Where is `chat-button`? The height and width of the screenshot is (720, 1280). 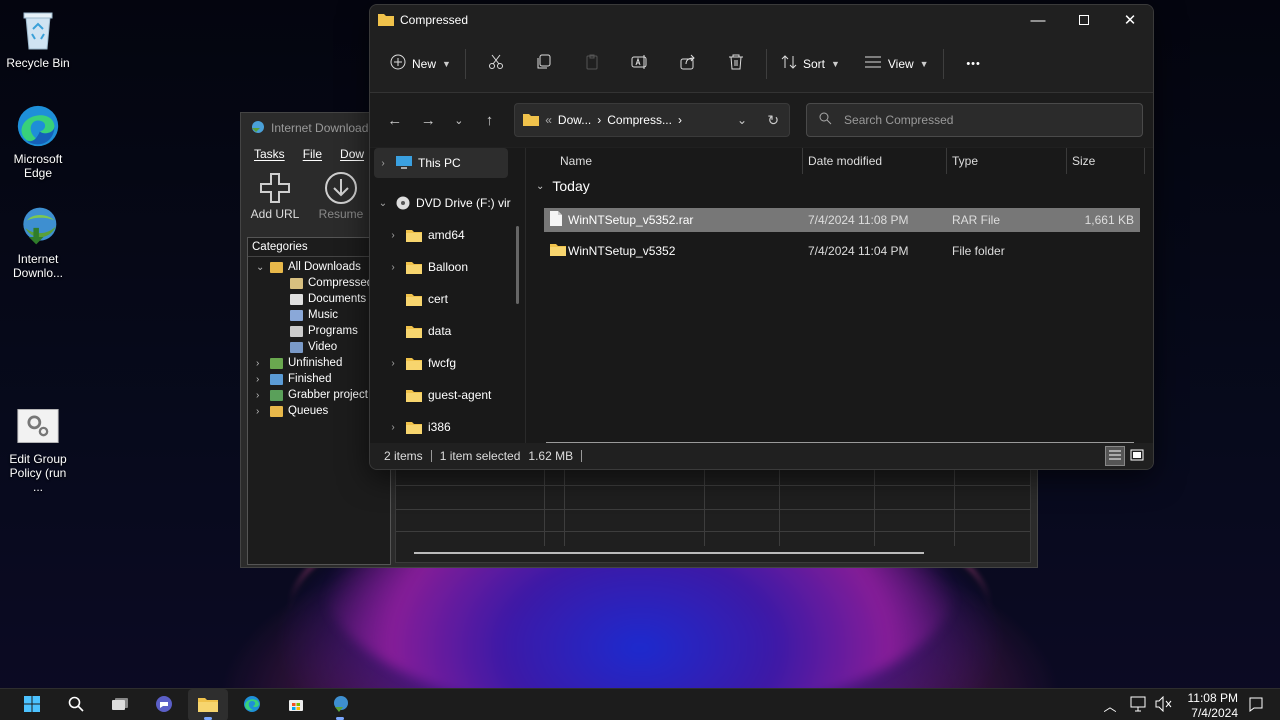
chat-button is located at coordinates (164, 704).